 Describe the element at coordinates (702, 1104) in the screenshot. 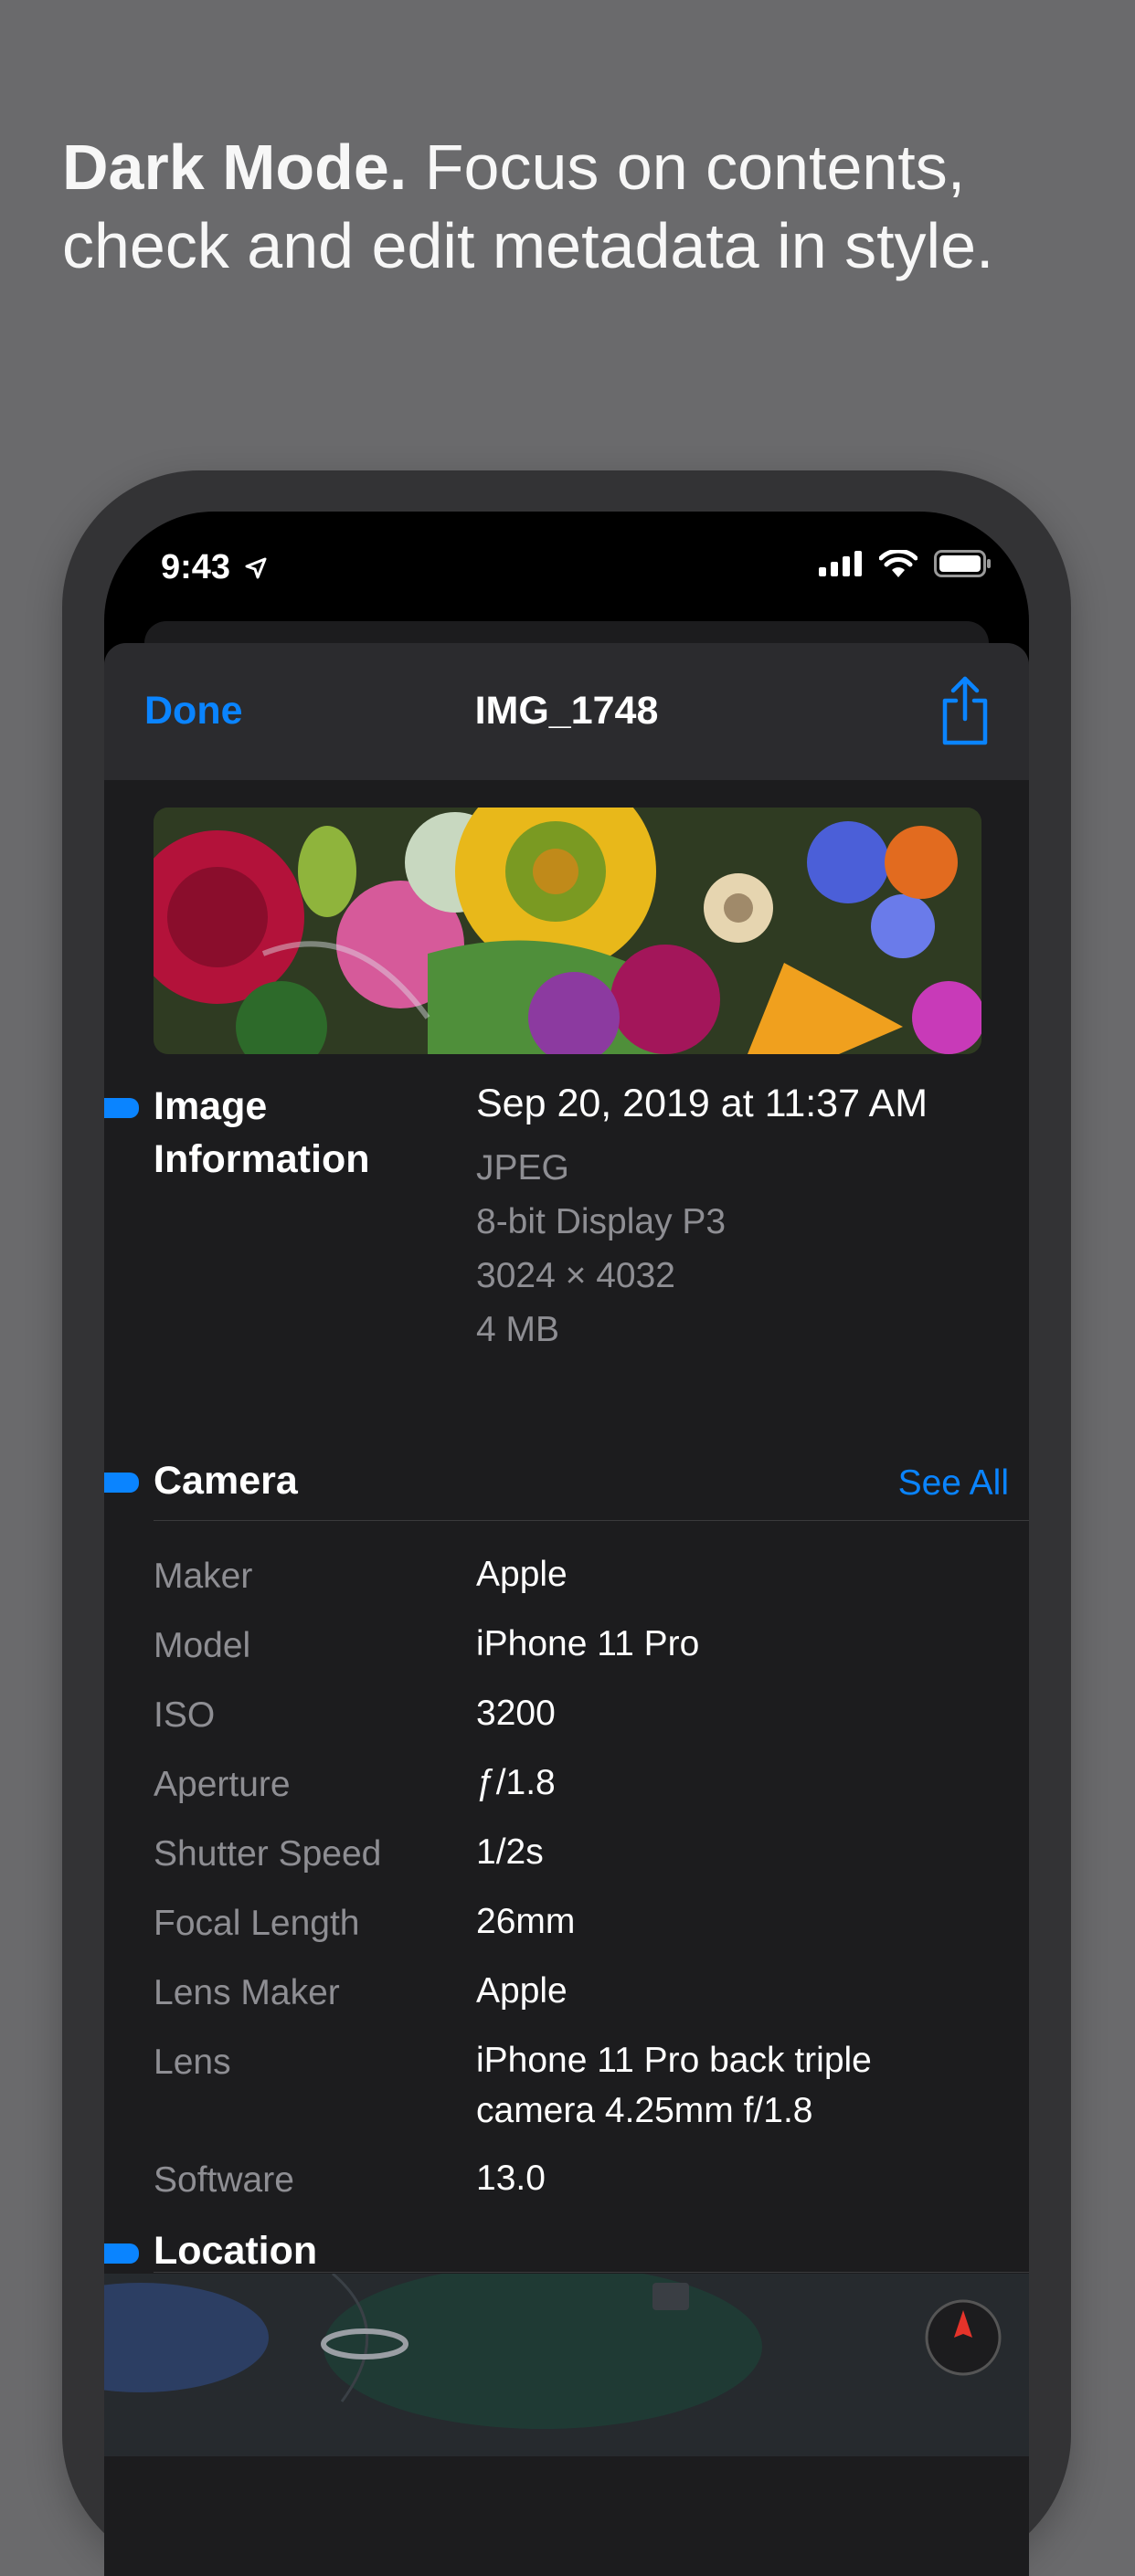

I see `image-date: Sep 20, 2019 at 11:37 AM` at that location.